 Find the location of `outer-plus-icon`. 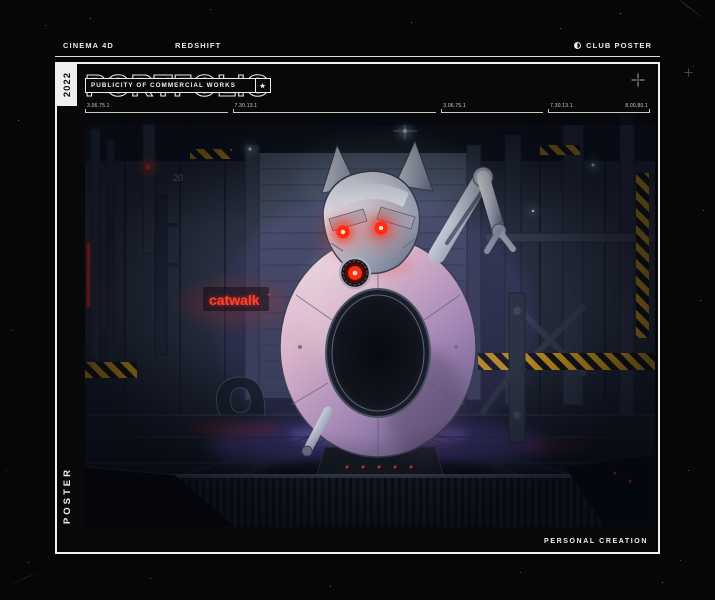

outer-plus-icon is located at coordinates (688, 72).